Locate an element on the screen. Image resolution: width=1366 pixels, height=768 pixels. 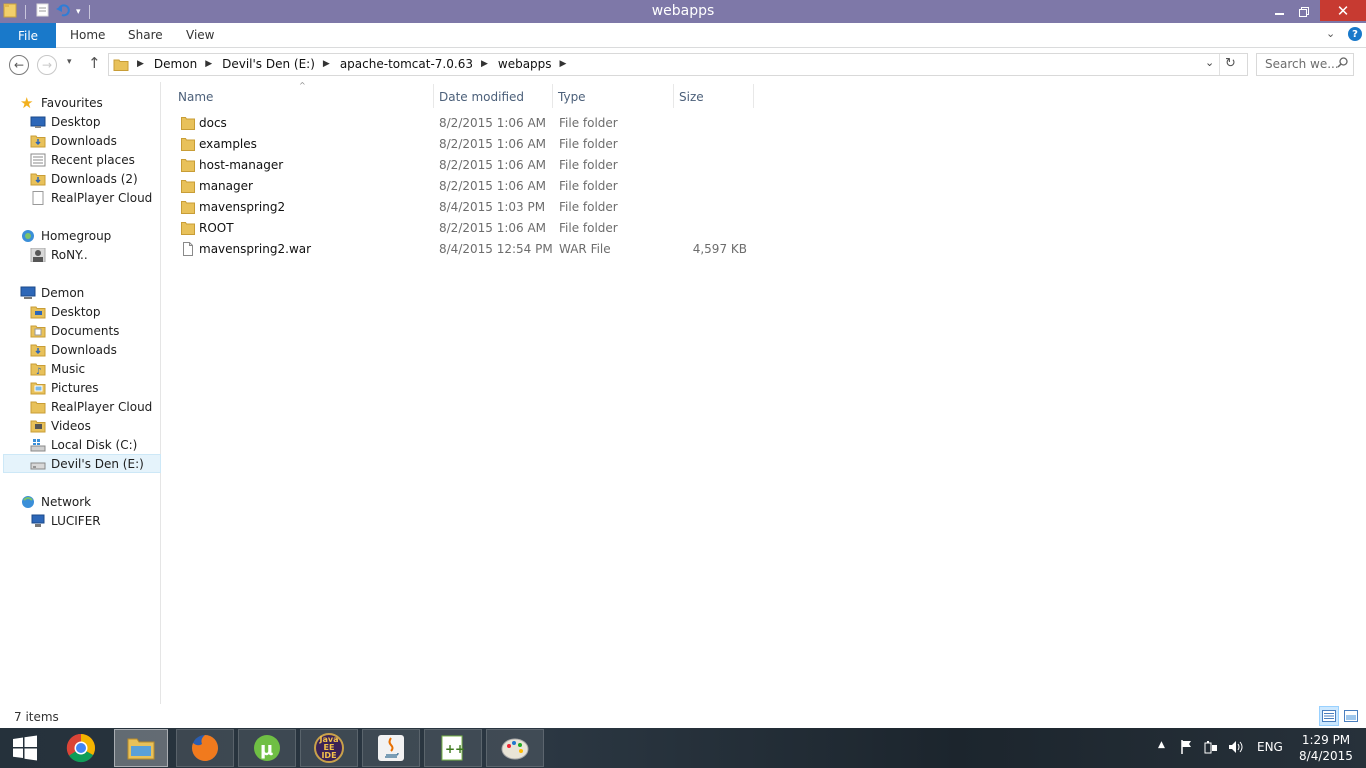
recent-locations-chevron-icon: ▾ is located at coordinates (69, 62).